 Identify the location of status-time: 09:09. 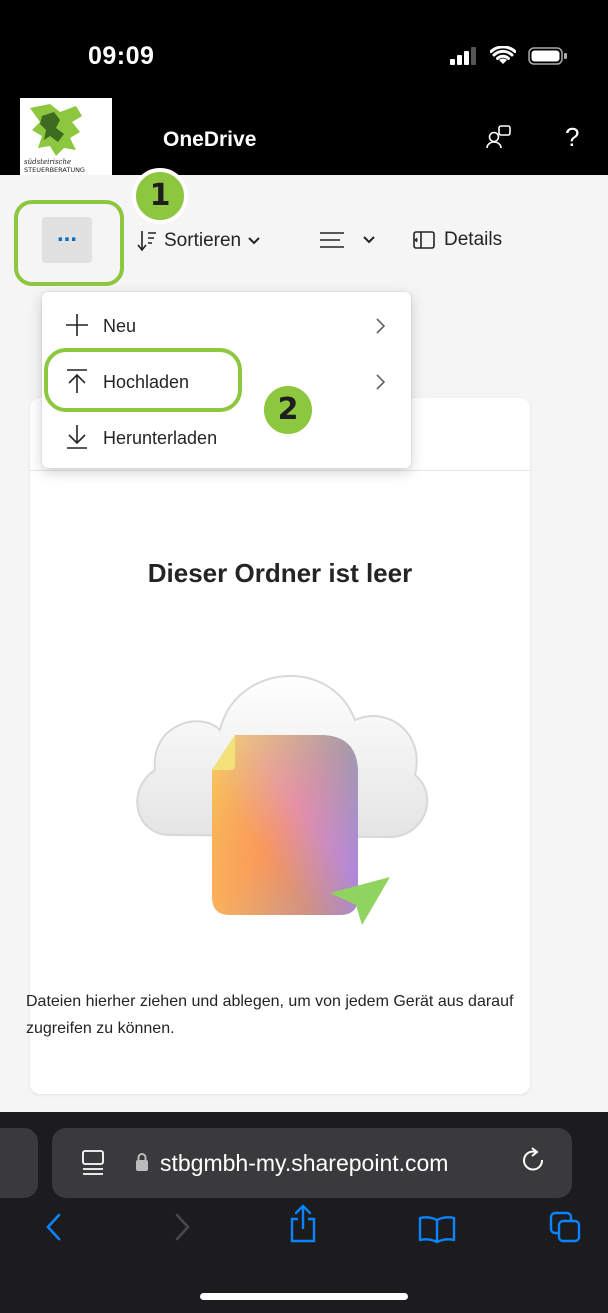
(121, 56).